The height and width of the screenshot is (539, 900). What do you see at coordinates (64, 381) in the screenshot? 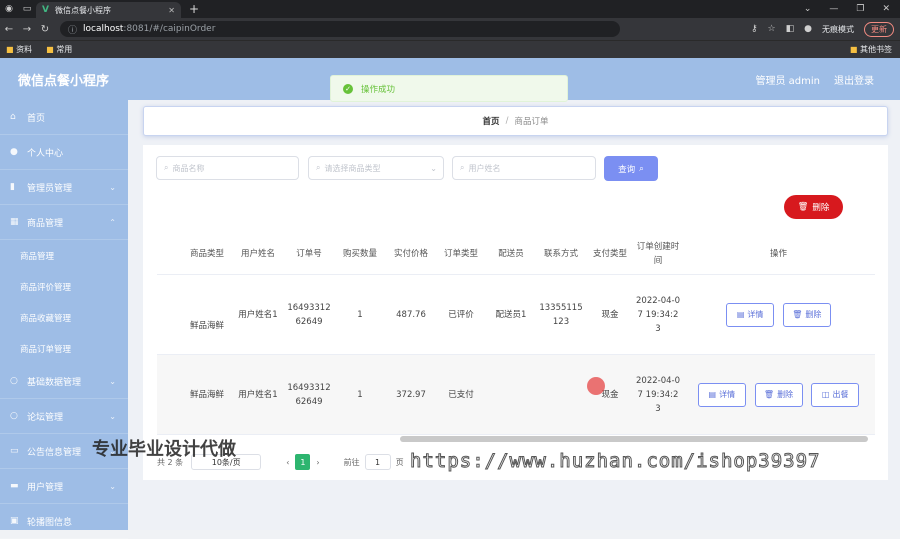
I see `sidebar-item-basedata: ○ 基础数据管理 ⌄` at bounding box center [64, 381].